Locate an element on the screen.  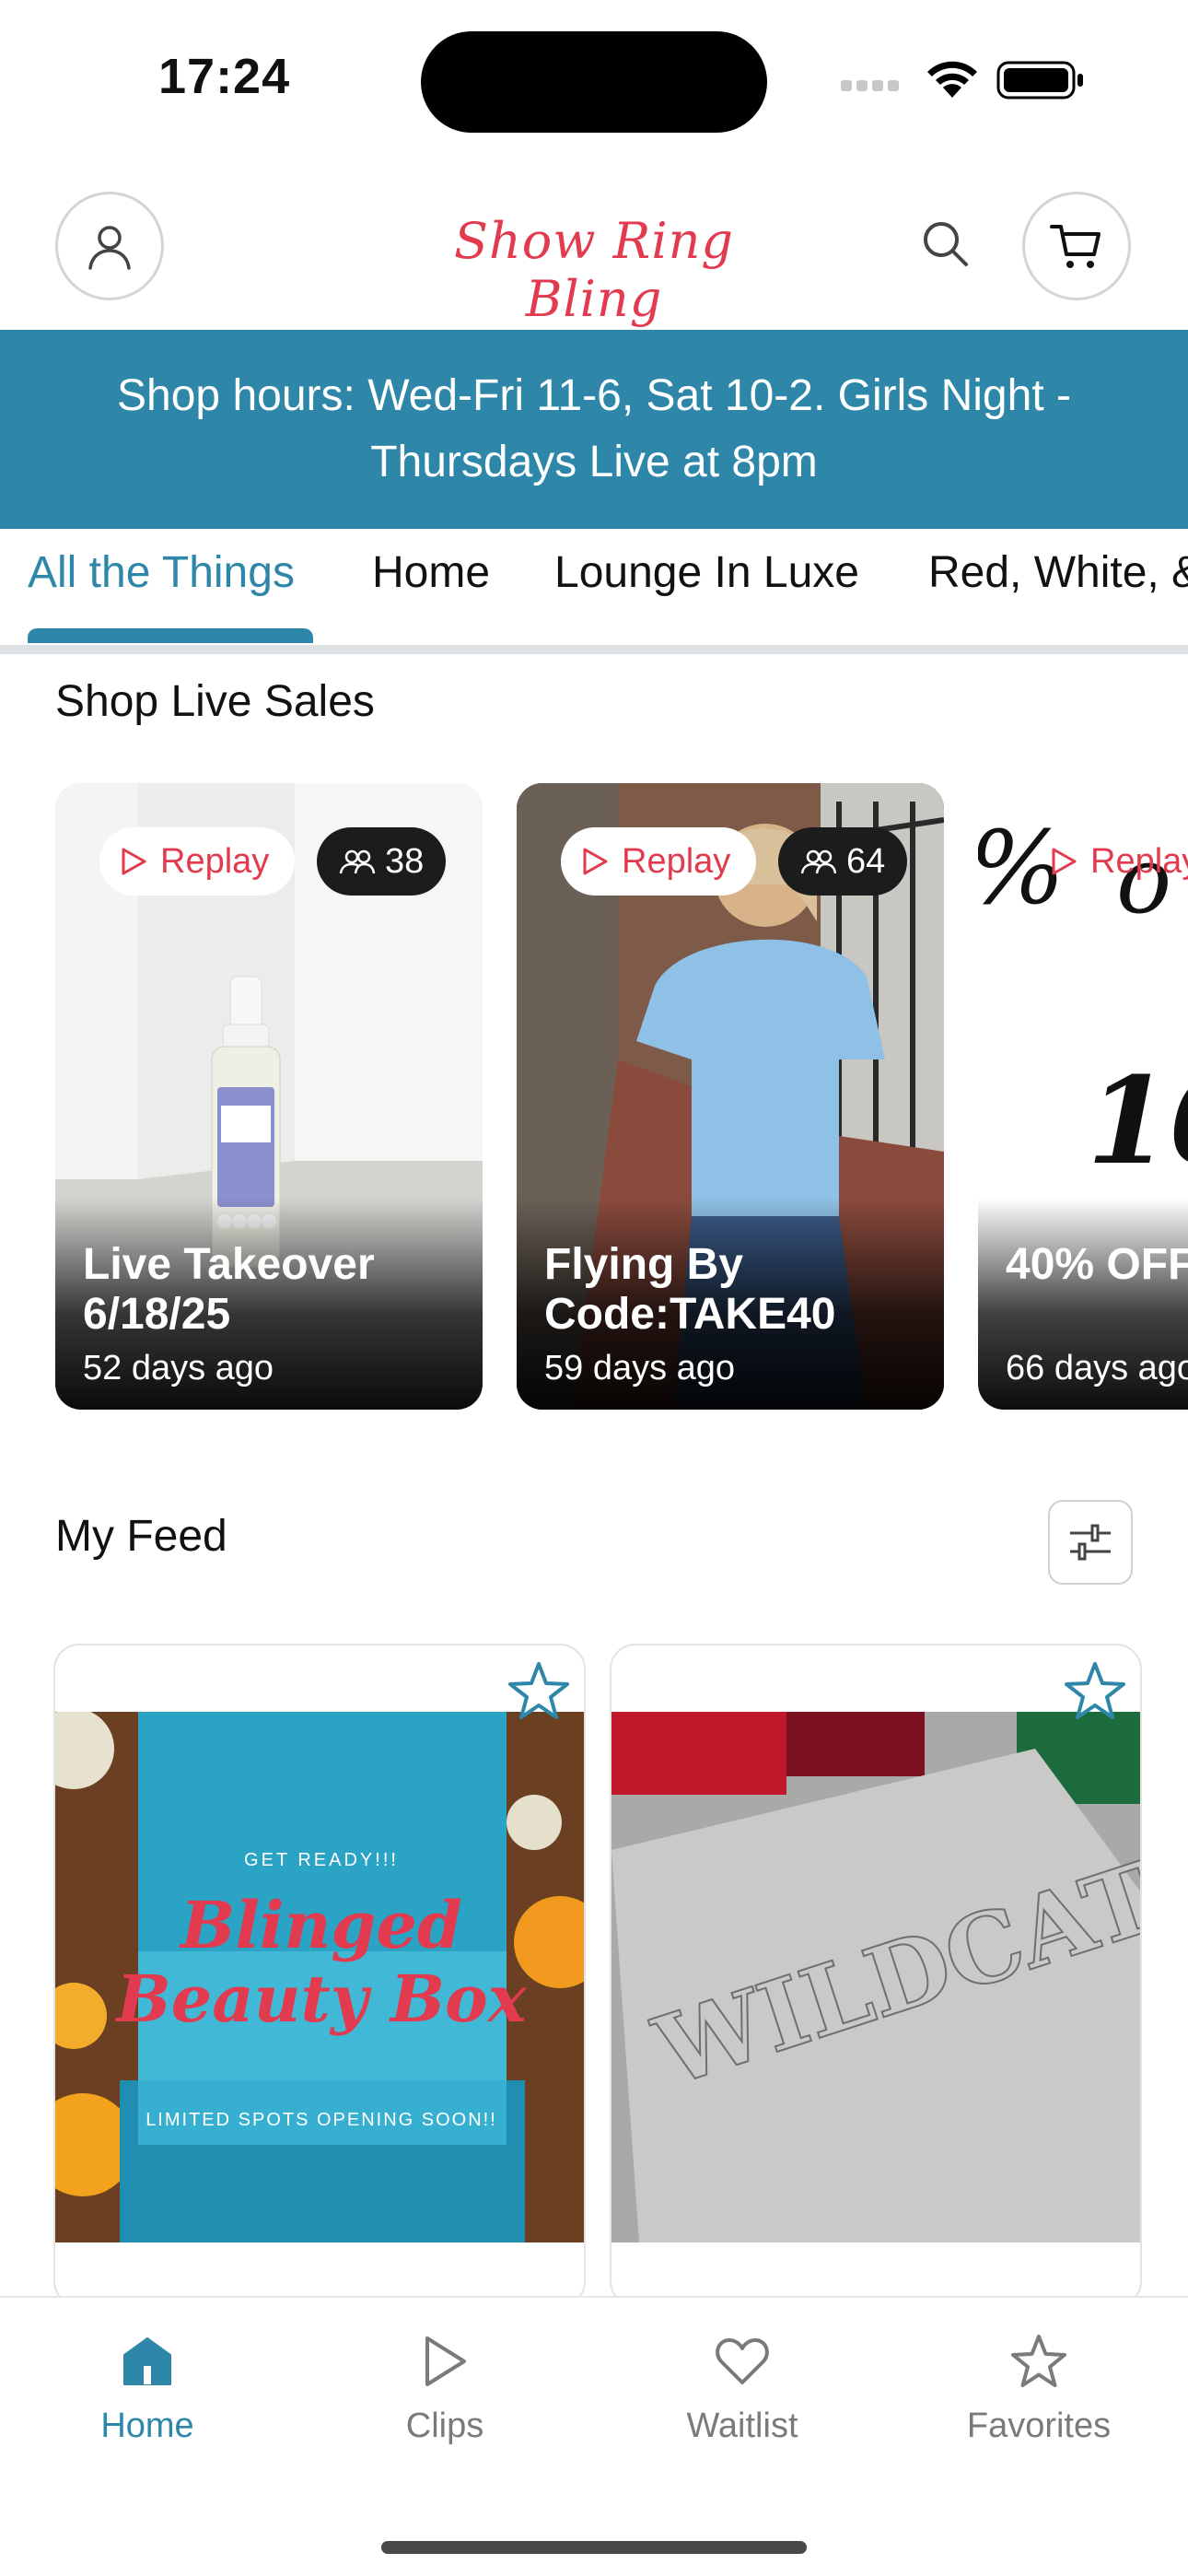
feed-filter-button is located at coordinates (1091, 1542).